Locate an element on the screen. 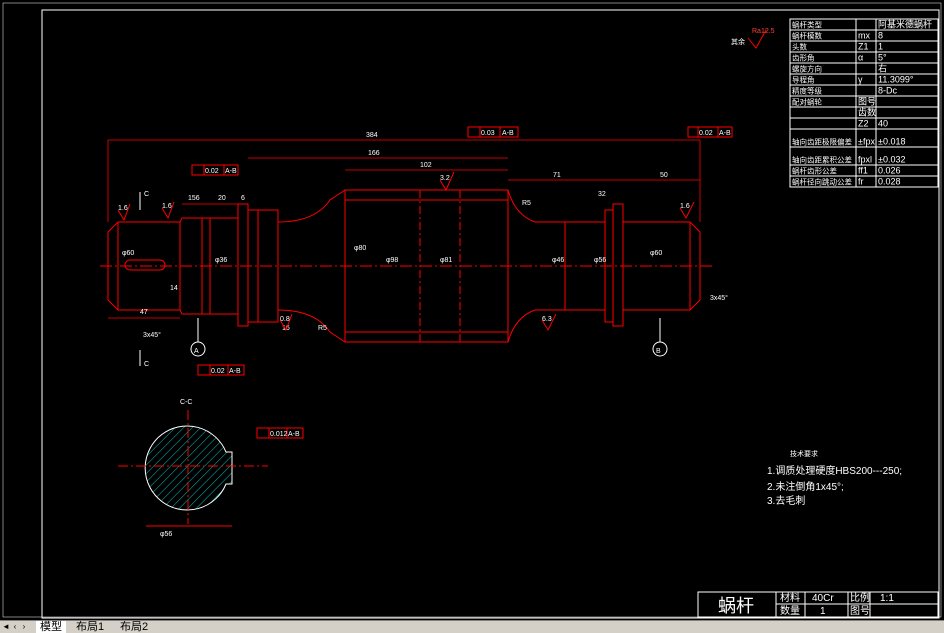 This screenshot has width=944, height=633. param-cell: 8 is located at coordinates (880, 36).